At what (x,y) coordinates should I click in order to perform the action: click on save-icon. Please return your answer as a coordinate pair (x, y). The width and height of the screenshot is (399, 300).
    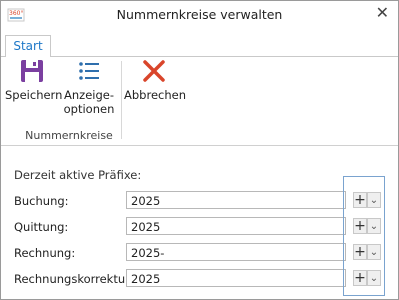
    Looking at the image, I should click on (32, 71).